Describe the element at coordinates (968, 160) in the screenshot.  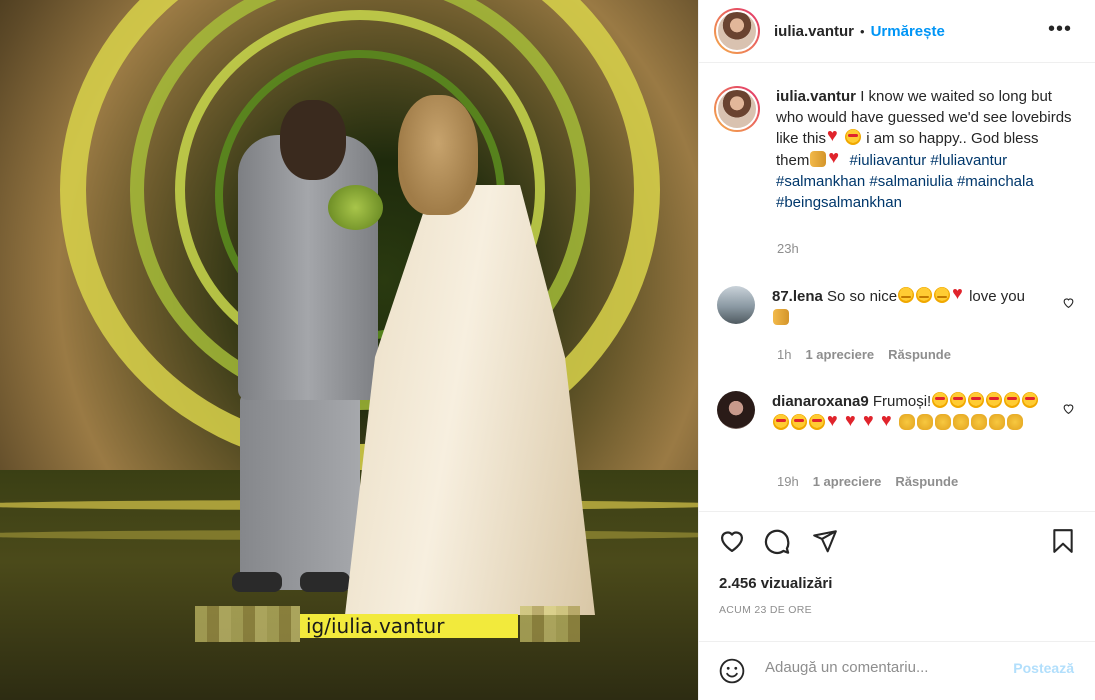
I see `hashtag-link: #luliavantur` at that location.